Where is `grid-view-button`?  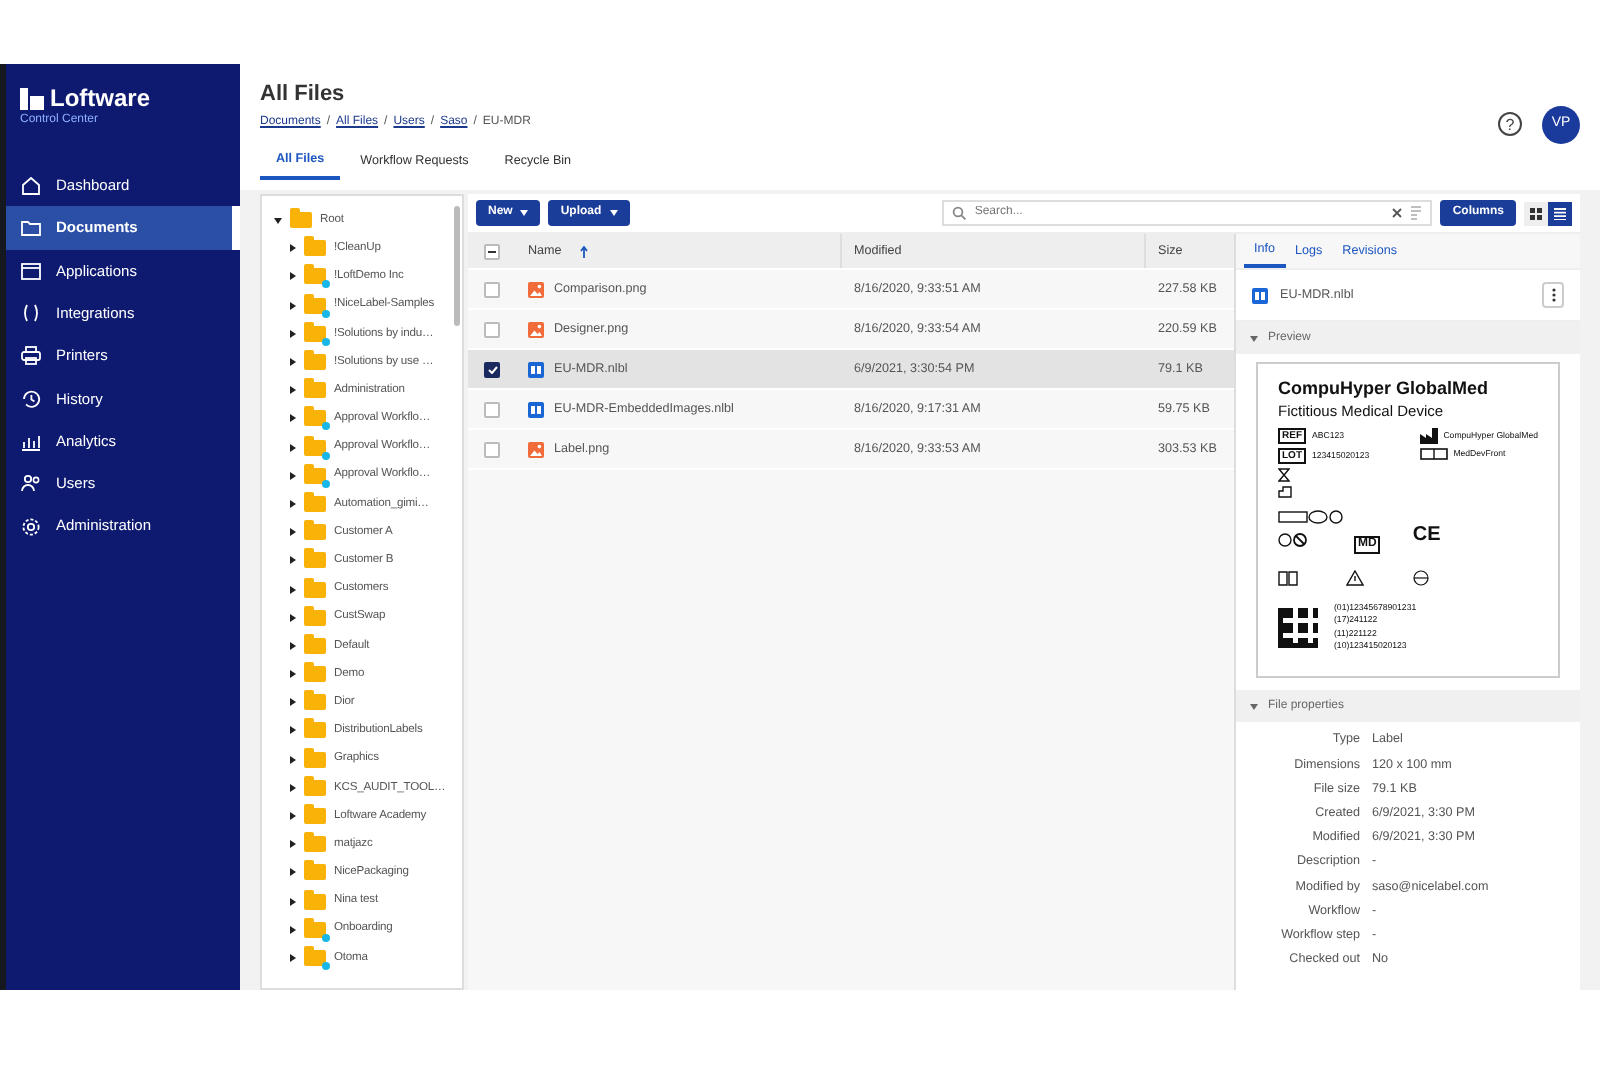 grid-view-button is located at coordinates (1536, 213).